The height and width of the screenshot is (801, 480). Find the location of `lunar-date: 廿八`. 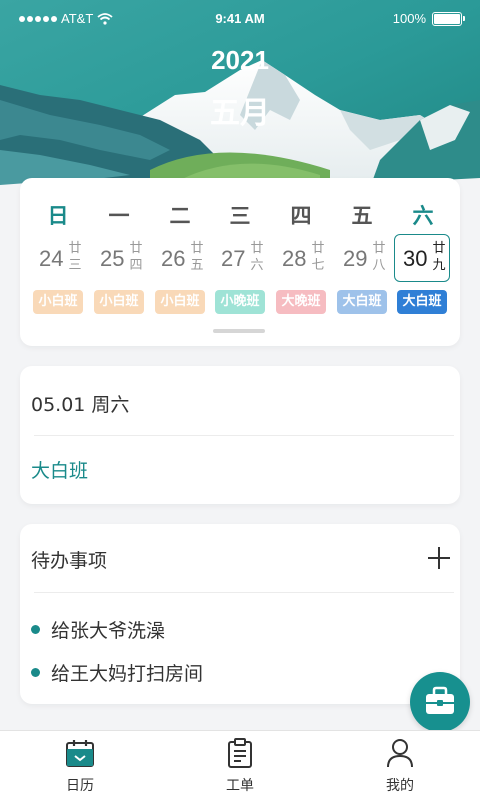

lunar-date: 廿八 is located at coordinates (379, 257).